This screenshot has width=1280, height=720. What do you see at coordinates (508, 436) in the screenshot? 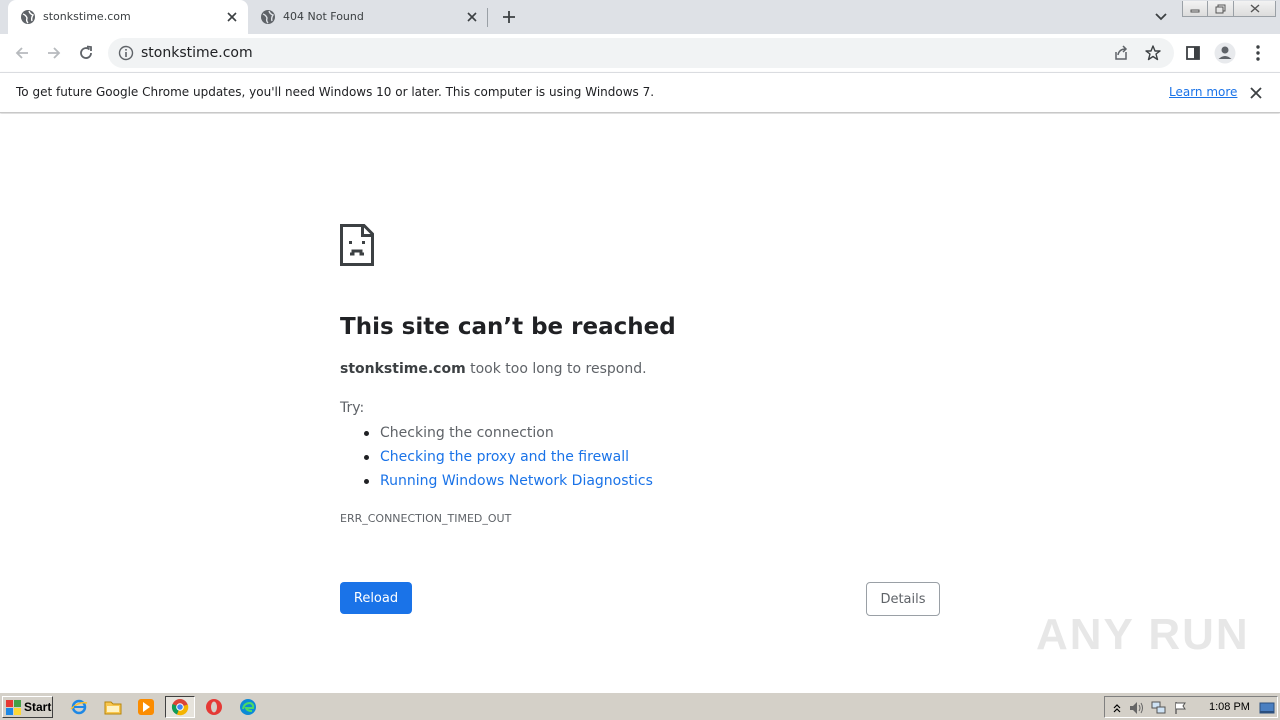
I see `suggestion-check-connection: Checking the connection` at bounding box center [508, 436].